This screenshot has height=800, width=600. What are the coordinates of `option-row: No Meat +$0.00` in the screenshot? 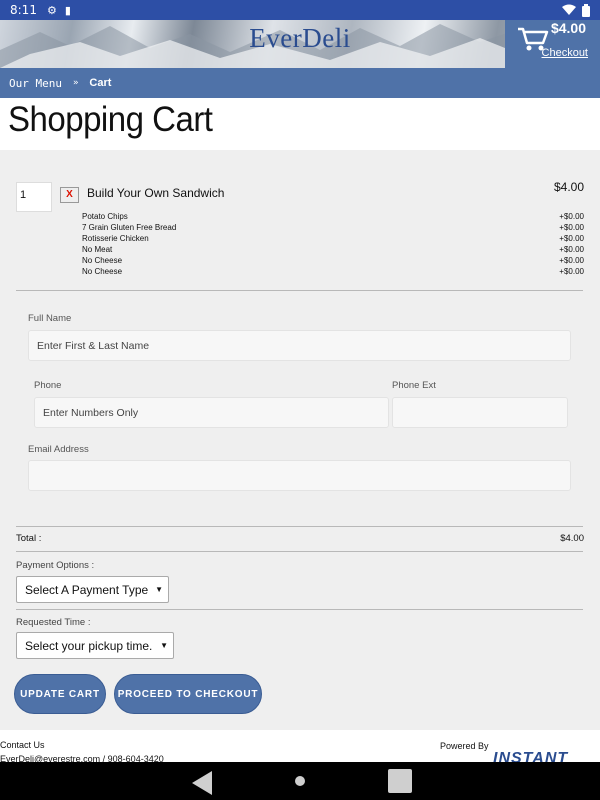 It's located at (333, 249).